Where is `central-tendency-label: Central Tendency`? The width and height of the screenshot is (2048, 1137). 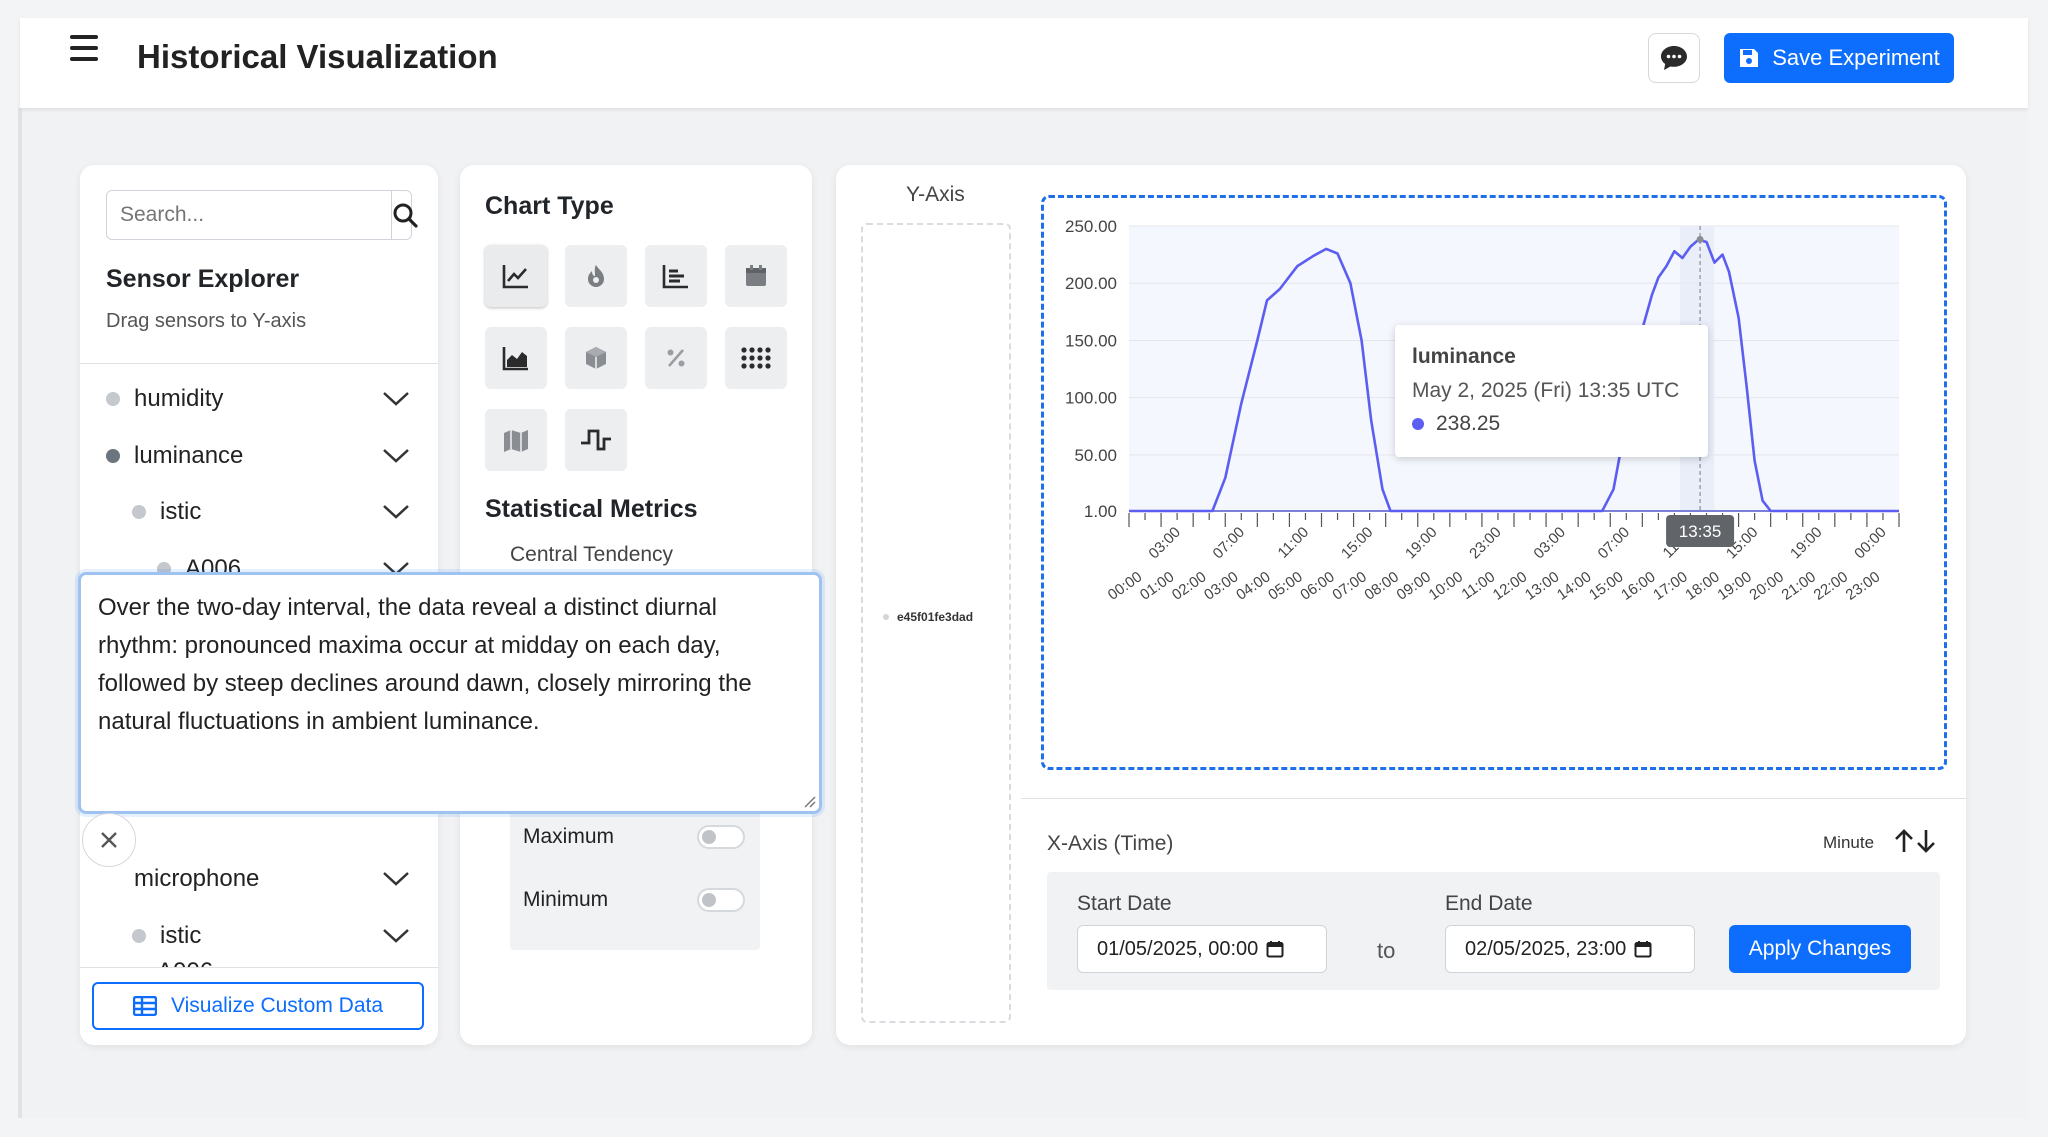
central-tendency-label: Central Tendency is located at coordinates (592, 554).